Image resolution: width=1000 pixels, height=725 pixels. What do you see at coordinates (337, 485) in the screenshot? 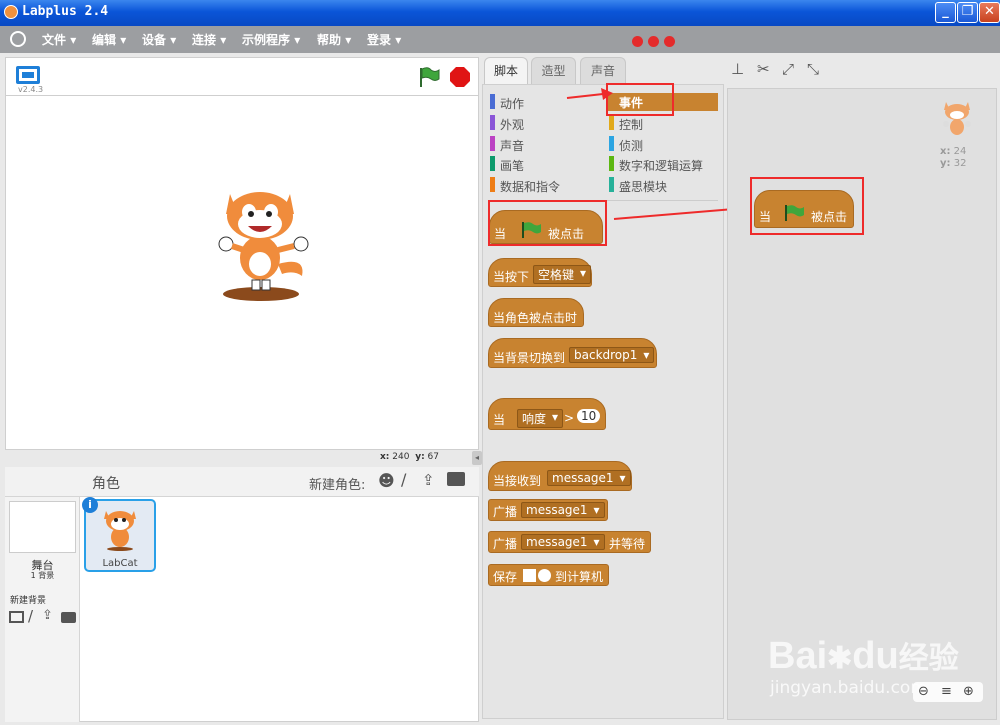
I see `new-sprite-label: 新建角色:` at bounding box center [337, 485].